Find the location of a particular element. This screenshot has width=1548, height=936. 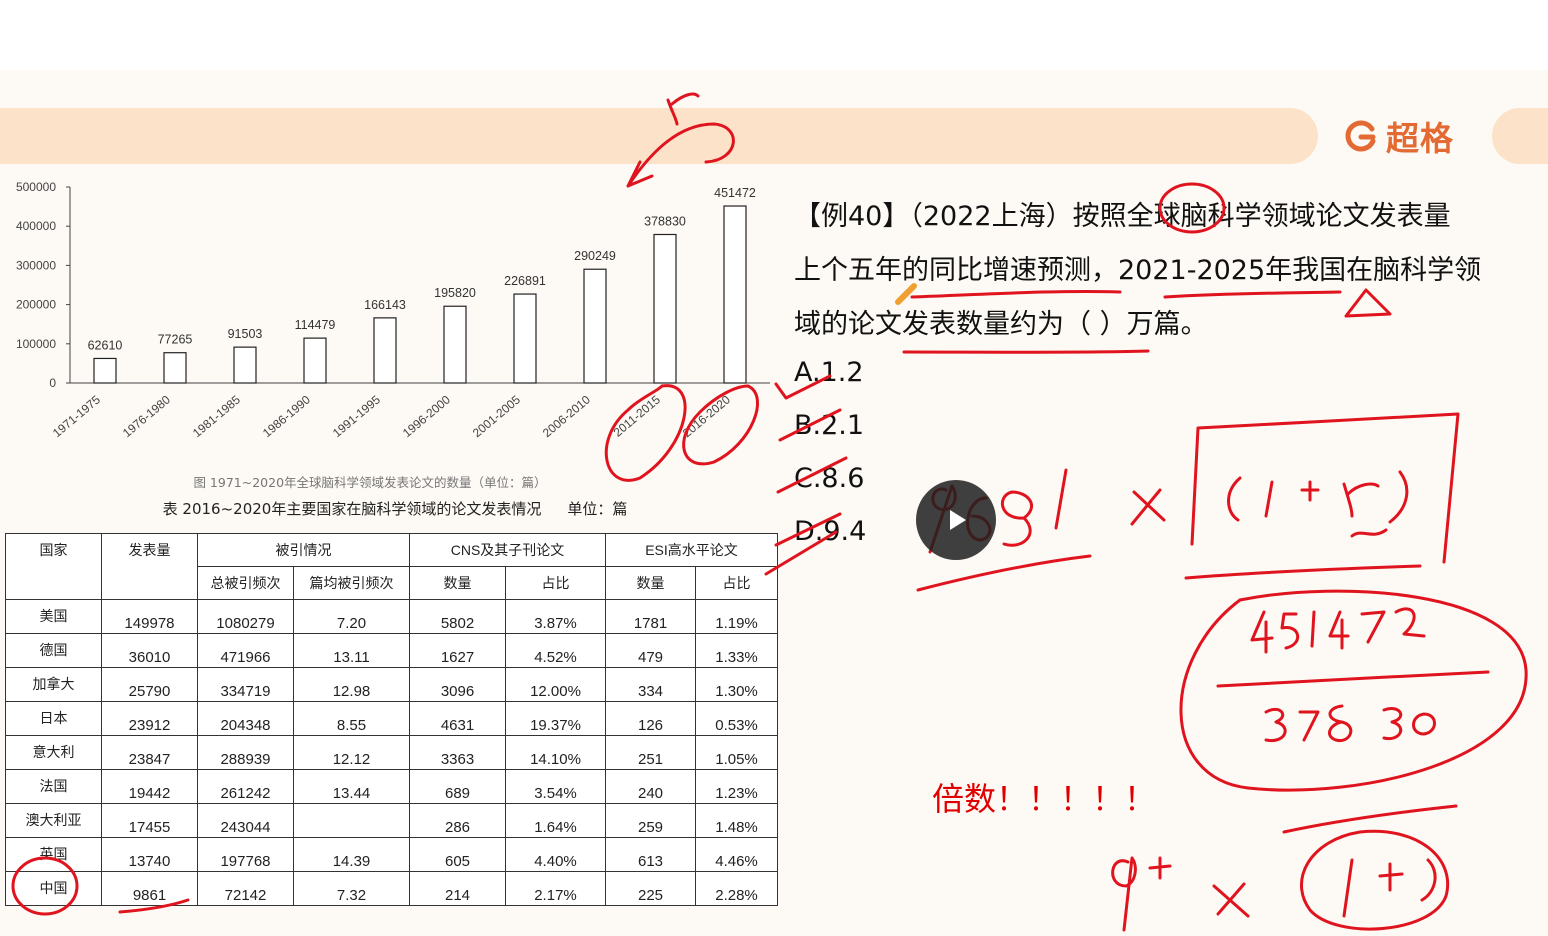

cell: 204348 is located at coordinates (245, 718).